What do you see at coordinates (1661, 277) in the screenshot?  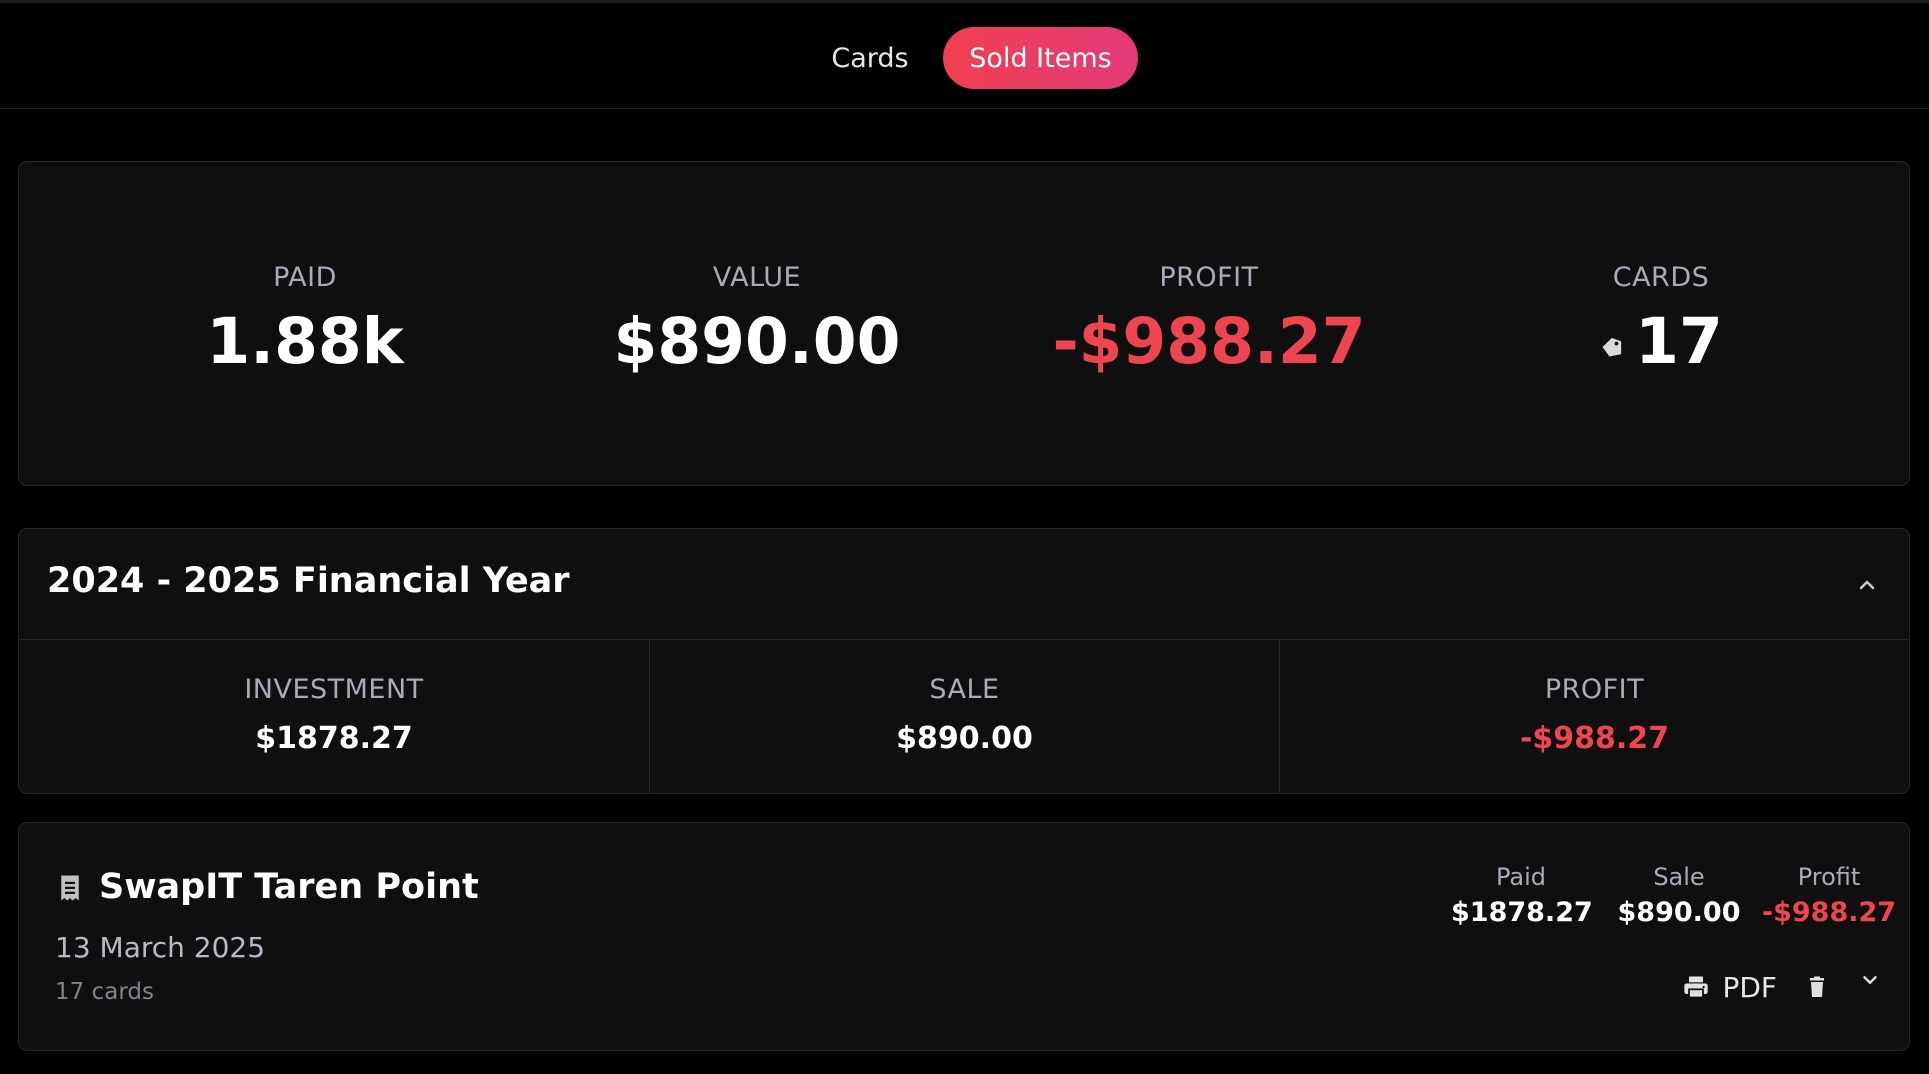 I see `stat-cards-label: CARDS` at bounding box center [1661, 277].